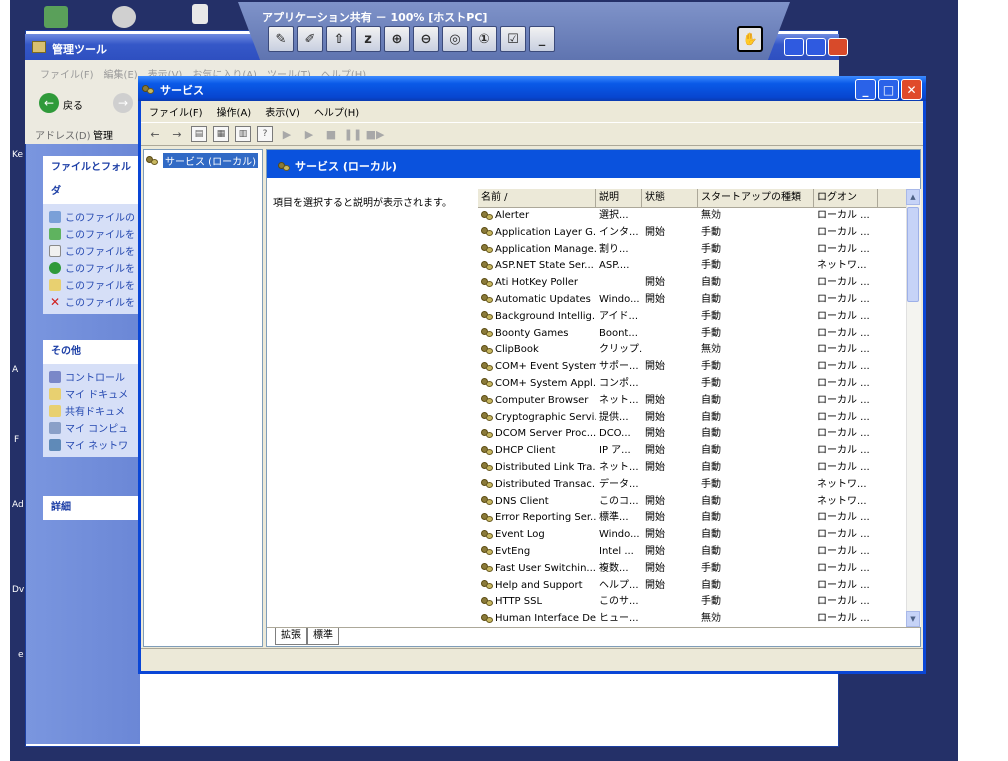  Describe the element at coordinates (93, 427) in the screenshot. I see `task-link: マイ コンピュ` at that location.